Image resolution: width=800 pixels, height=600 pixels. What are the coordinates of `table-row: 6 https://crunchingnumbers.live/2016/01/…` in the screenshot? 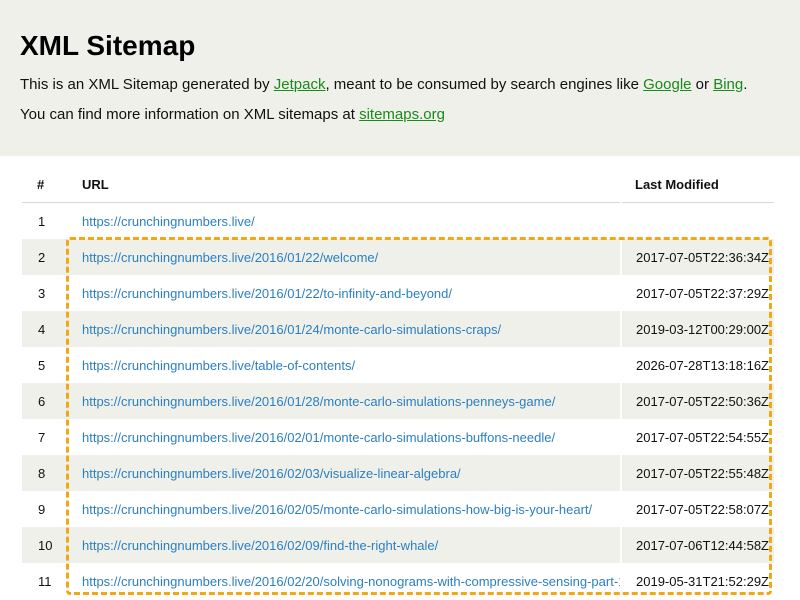 It's located at (398, 401).